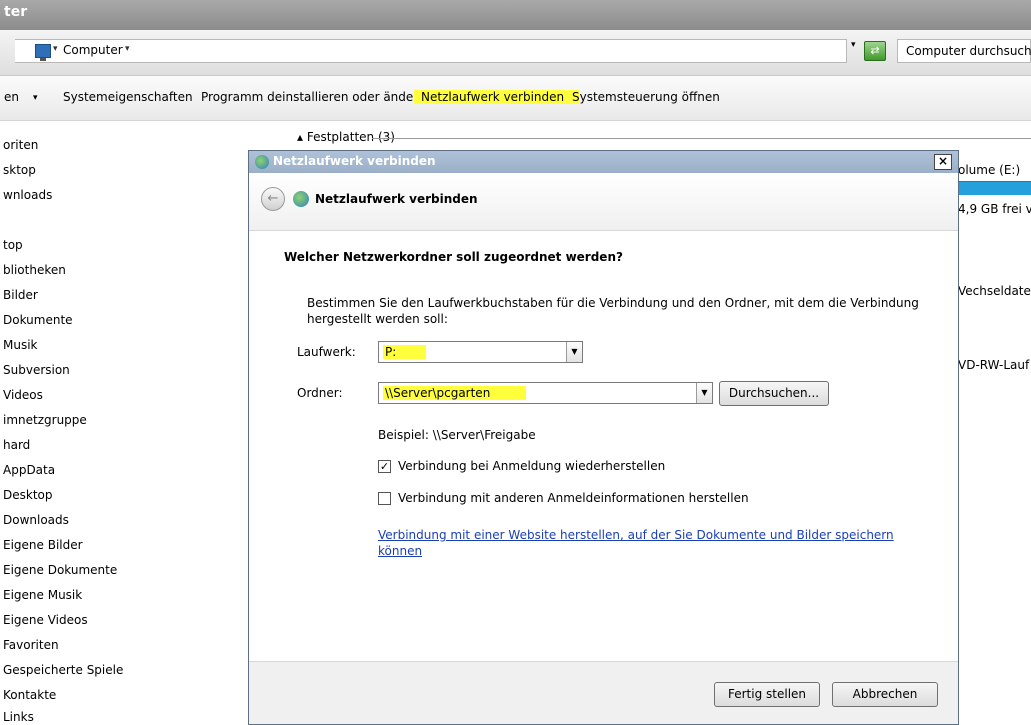  Describe the element at coordinates (994, 209) in the screenshot. I see `drive-free-space: 4,9 GB frei v` at that location.